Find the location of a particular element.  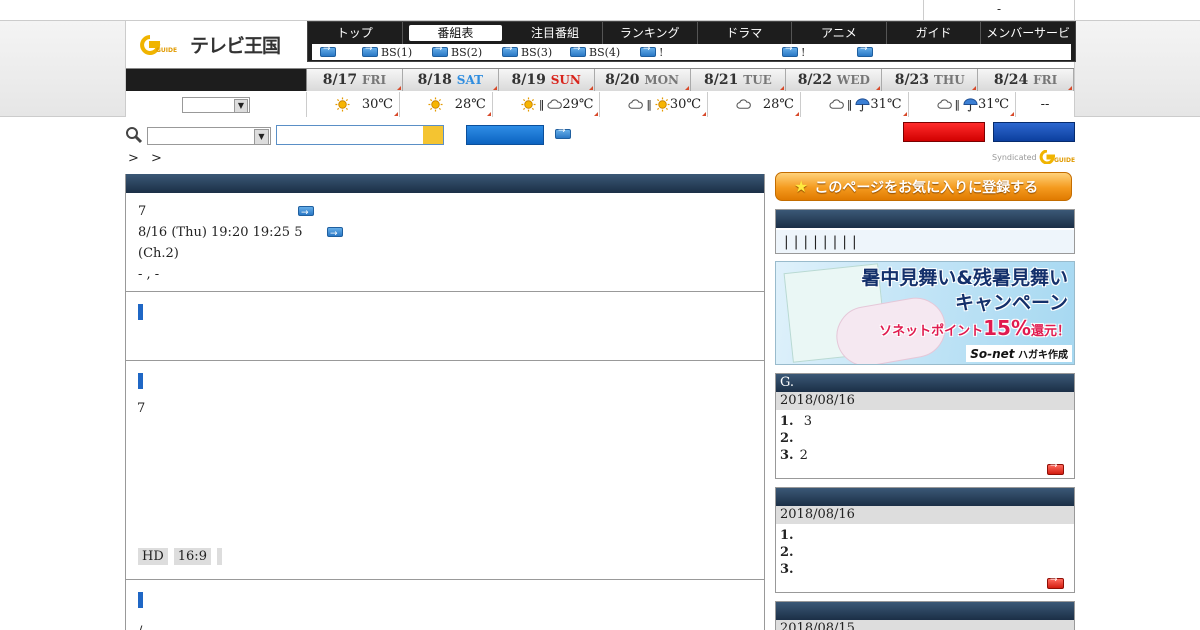

date-tab-0: 8/17 FRI is located at coordinates (355, 80).